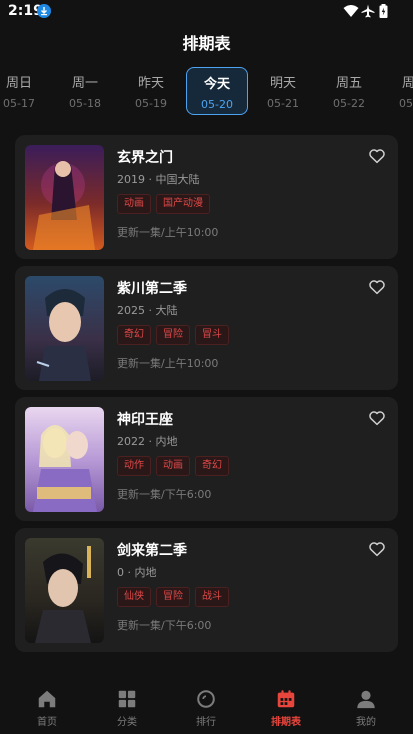  I want to click on nav-home: 首页, so click(47, 708).